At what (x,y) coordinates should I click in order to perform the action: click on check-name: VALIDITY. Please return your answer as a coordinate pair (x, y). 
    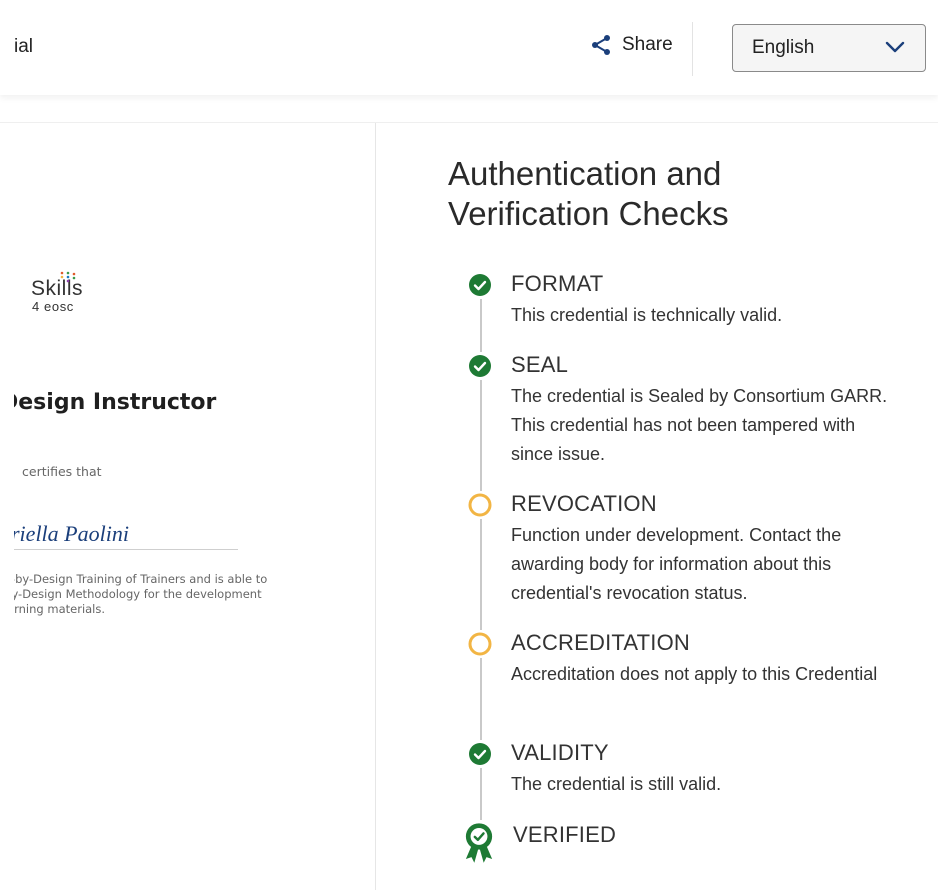
    Looking at the image, I should click on (560, 752).